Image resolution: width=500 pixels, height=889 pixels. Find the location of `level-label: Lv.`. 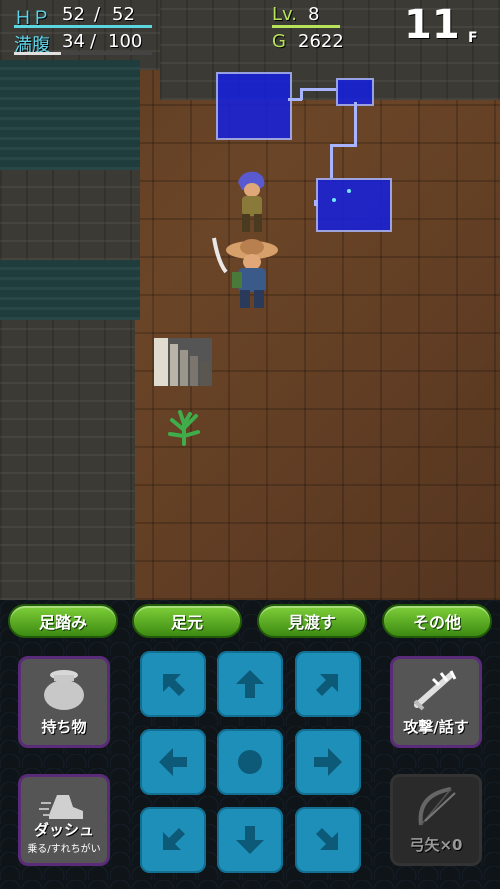

level-label: Lv. is located at coordinates (285, 14).